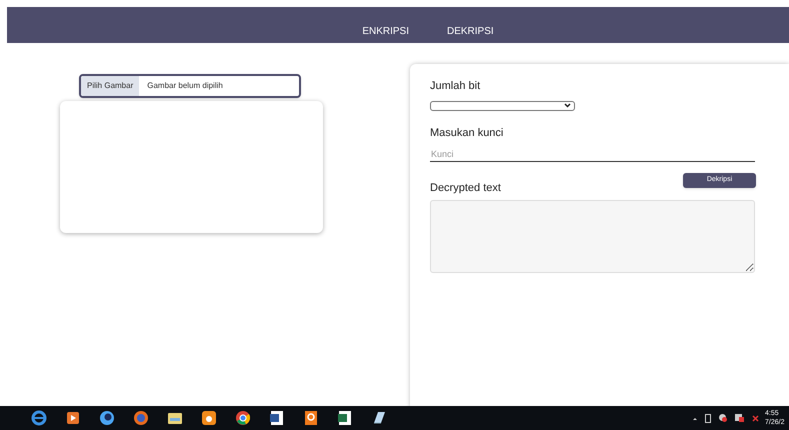  I want to click on firefox-icon, so click(141, 418).